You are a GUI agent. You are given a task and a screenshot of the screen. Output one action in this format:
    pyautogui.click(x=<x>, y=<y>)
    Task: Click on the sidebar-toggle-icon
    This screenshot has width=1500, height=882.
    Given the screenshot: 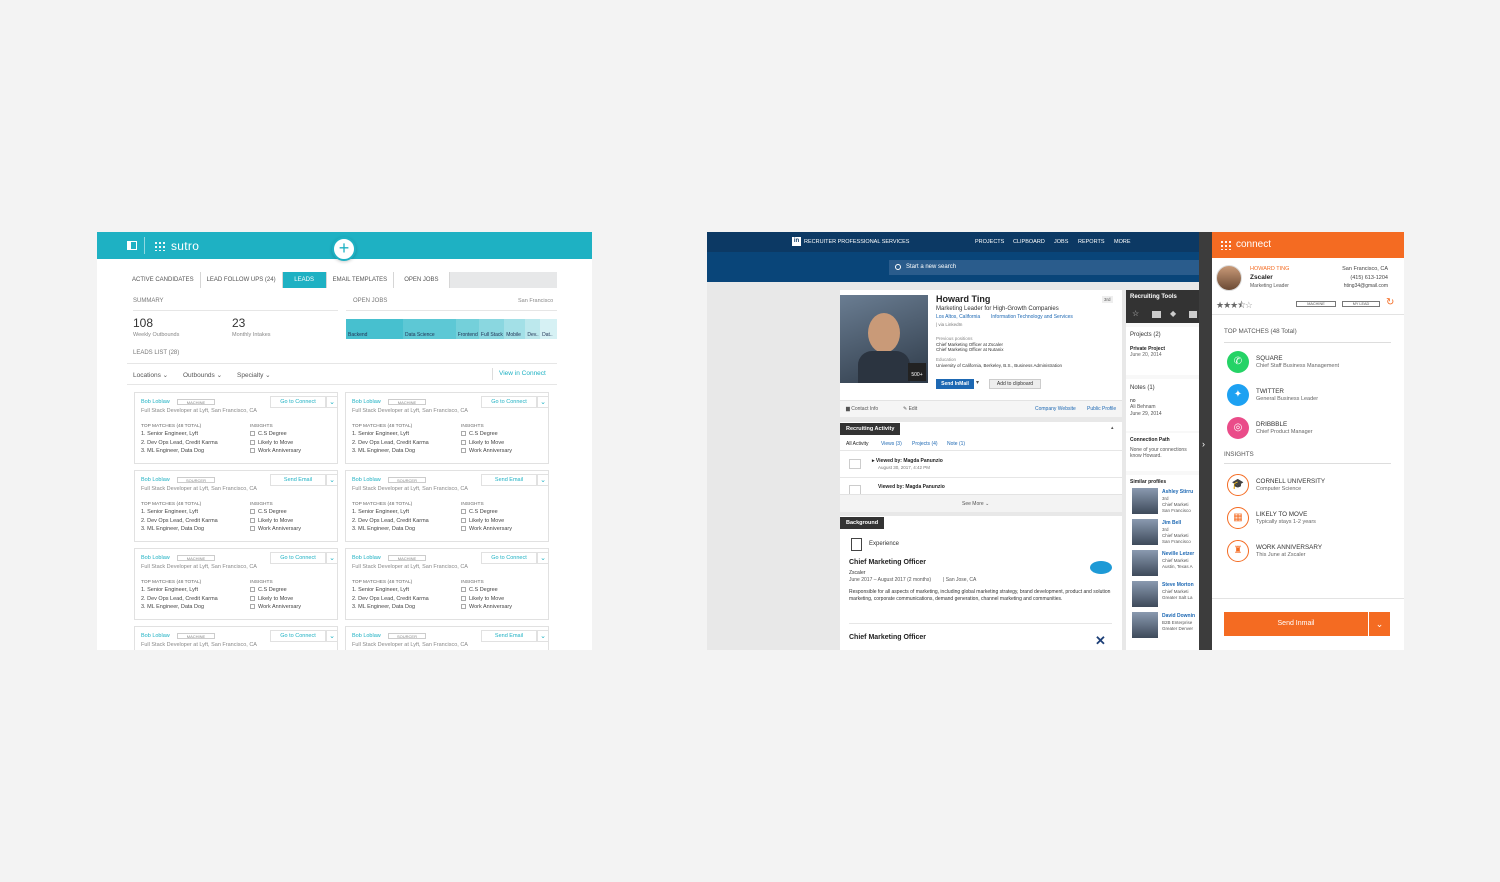 What is the action you would take?
    pyautogui.click(x=132, y=245)
    